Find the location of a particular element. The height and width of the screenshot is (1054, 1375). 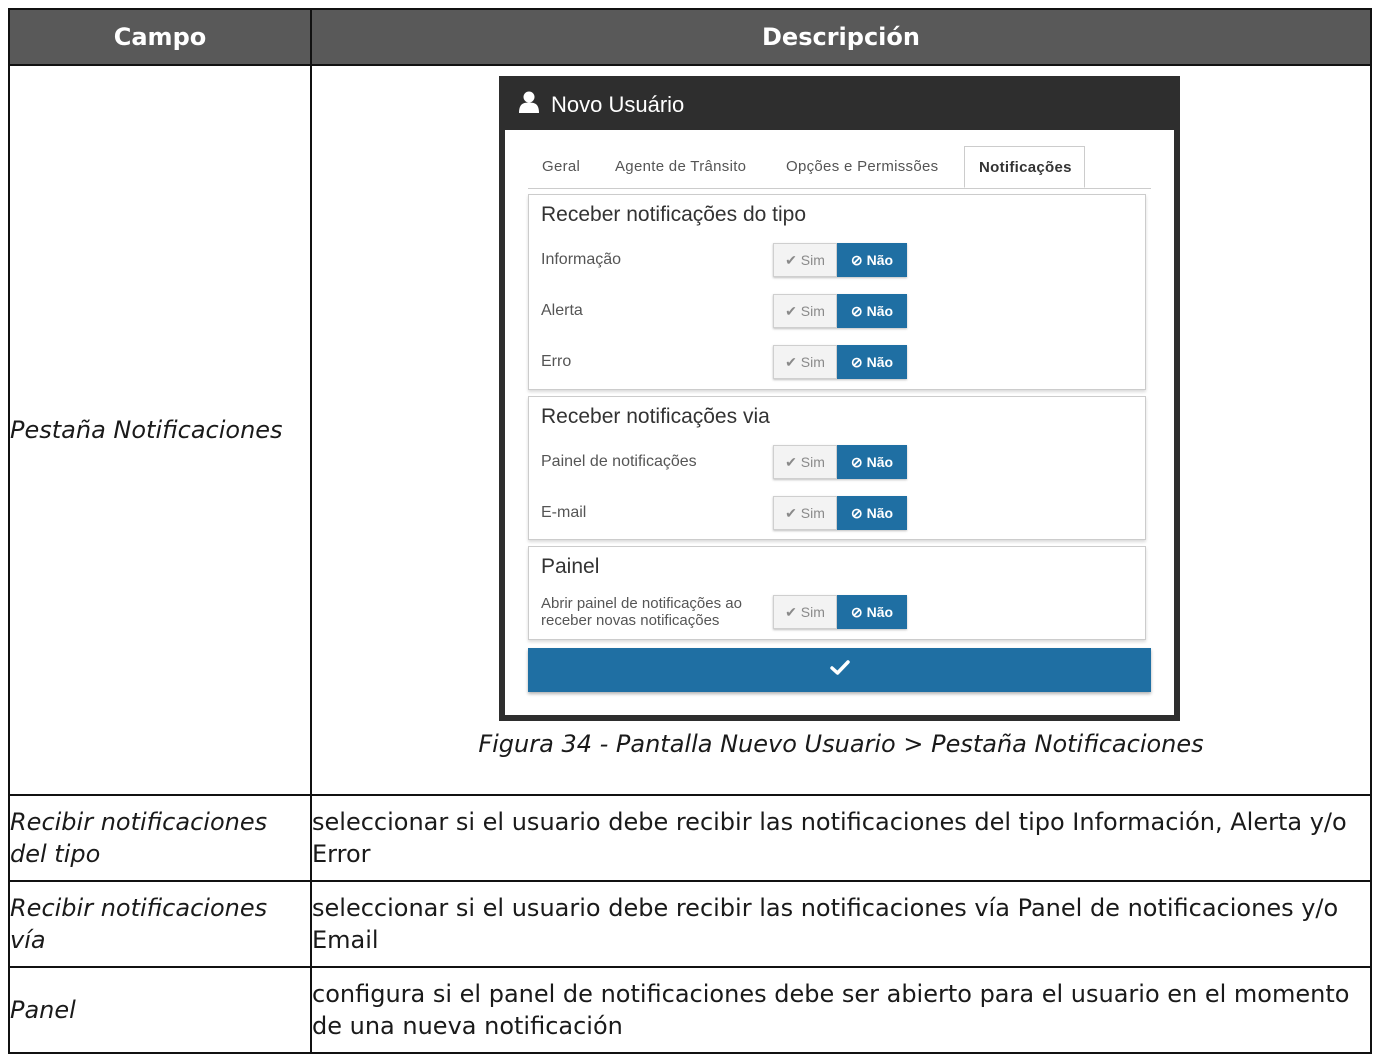

group-title-painel: Painel is located at coordinates (570, 566).